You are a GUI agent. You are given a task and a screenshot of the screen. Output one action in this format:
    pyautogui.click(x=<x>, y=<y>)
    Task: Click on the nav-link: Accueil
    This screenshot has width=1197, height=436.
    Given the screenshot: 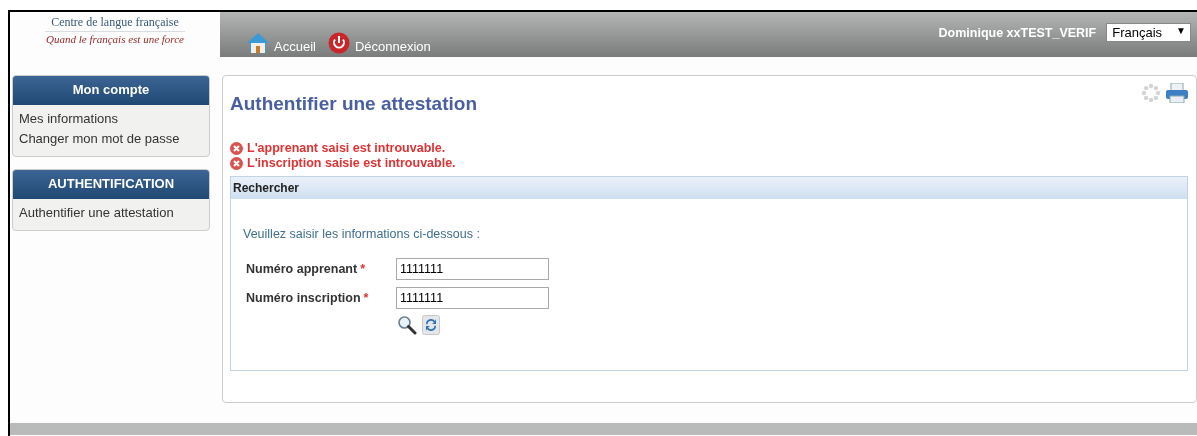 What is the action you would take?
    pyautogui.click(x=281, y=43)
    